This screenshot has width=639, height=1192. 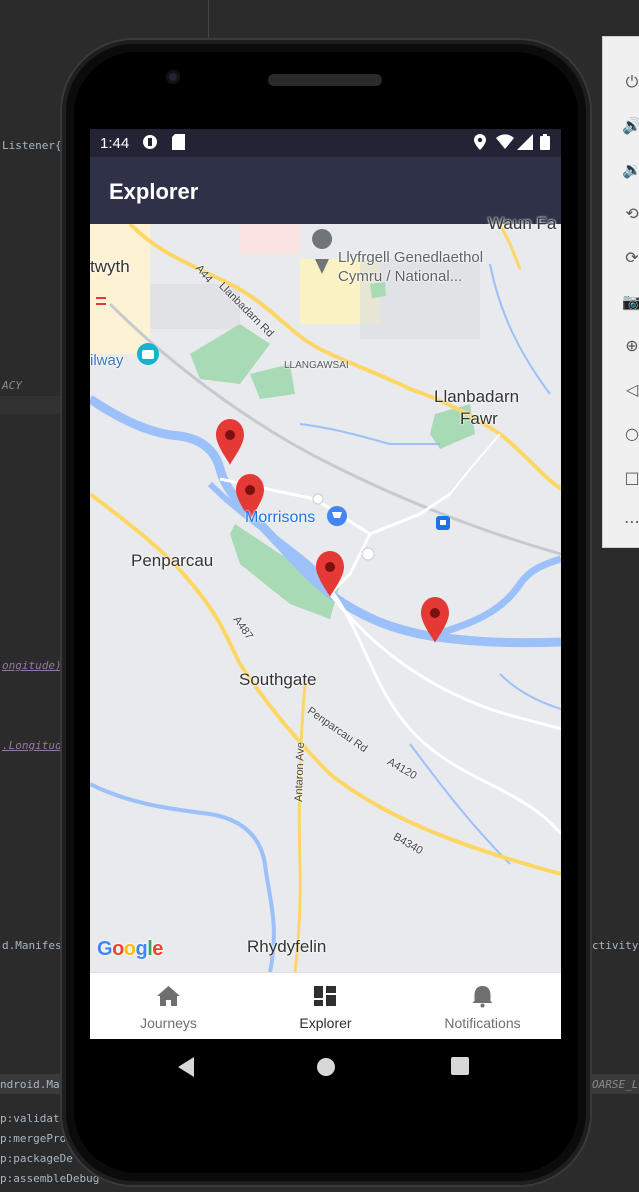 What do you see at coordinates (154, 191) in the screenshot?
I see `page-title: Explorer` at bounding box center [154, 191].